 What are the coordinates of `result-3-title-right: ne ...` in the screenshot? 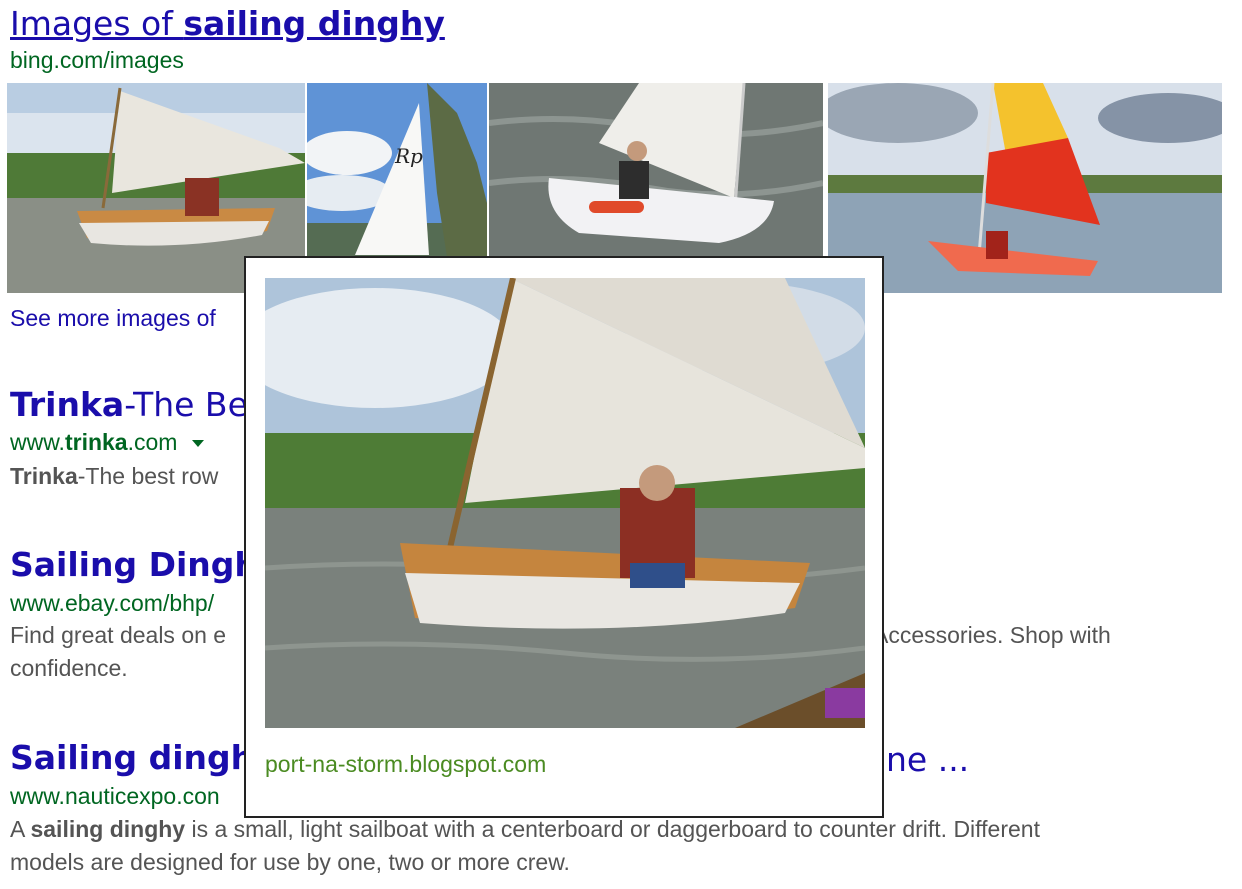 It's located at (927, 759).